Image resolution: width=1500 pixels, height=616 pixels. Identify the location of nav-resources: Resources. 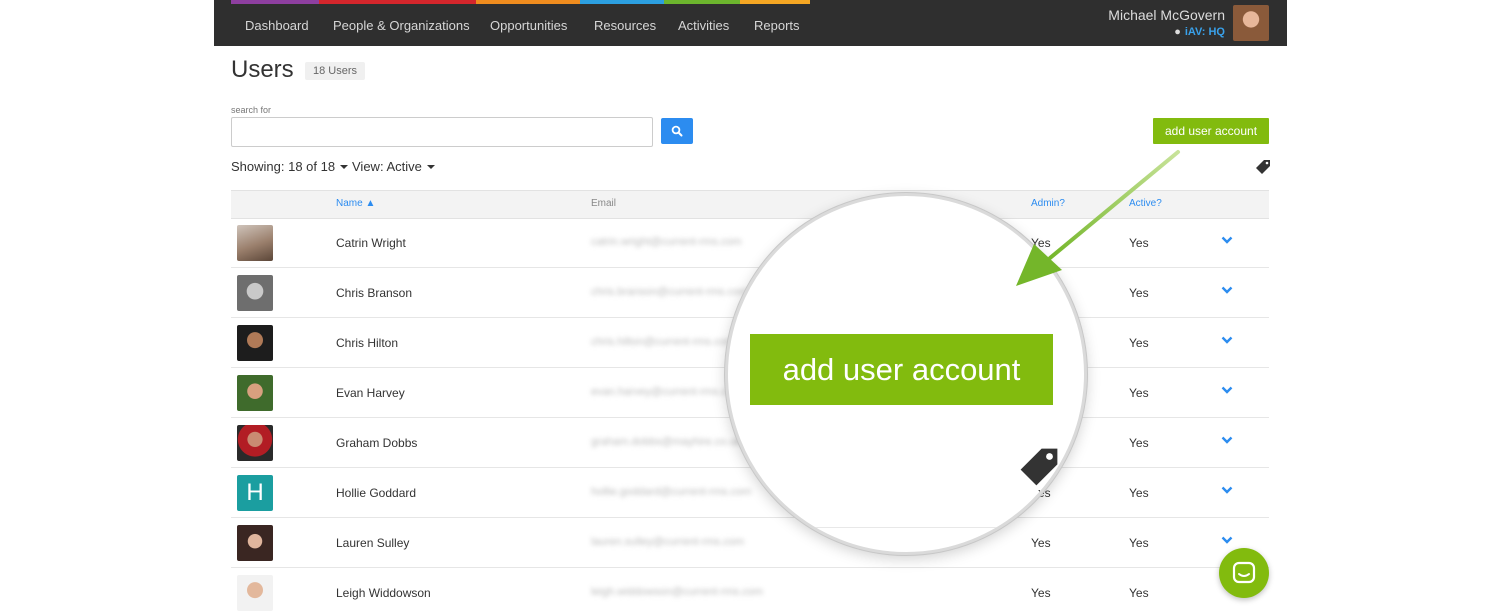
(622, 23).